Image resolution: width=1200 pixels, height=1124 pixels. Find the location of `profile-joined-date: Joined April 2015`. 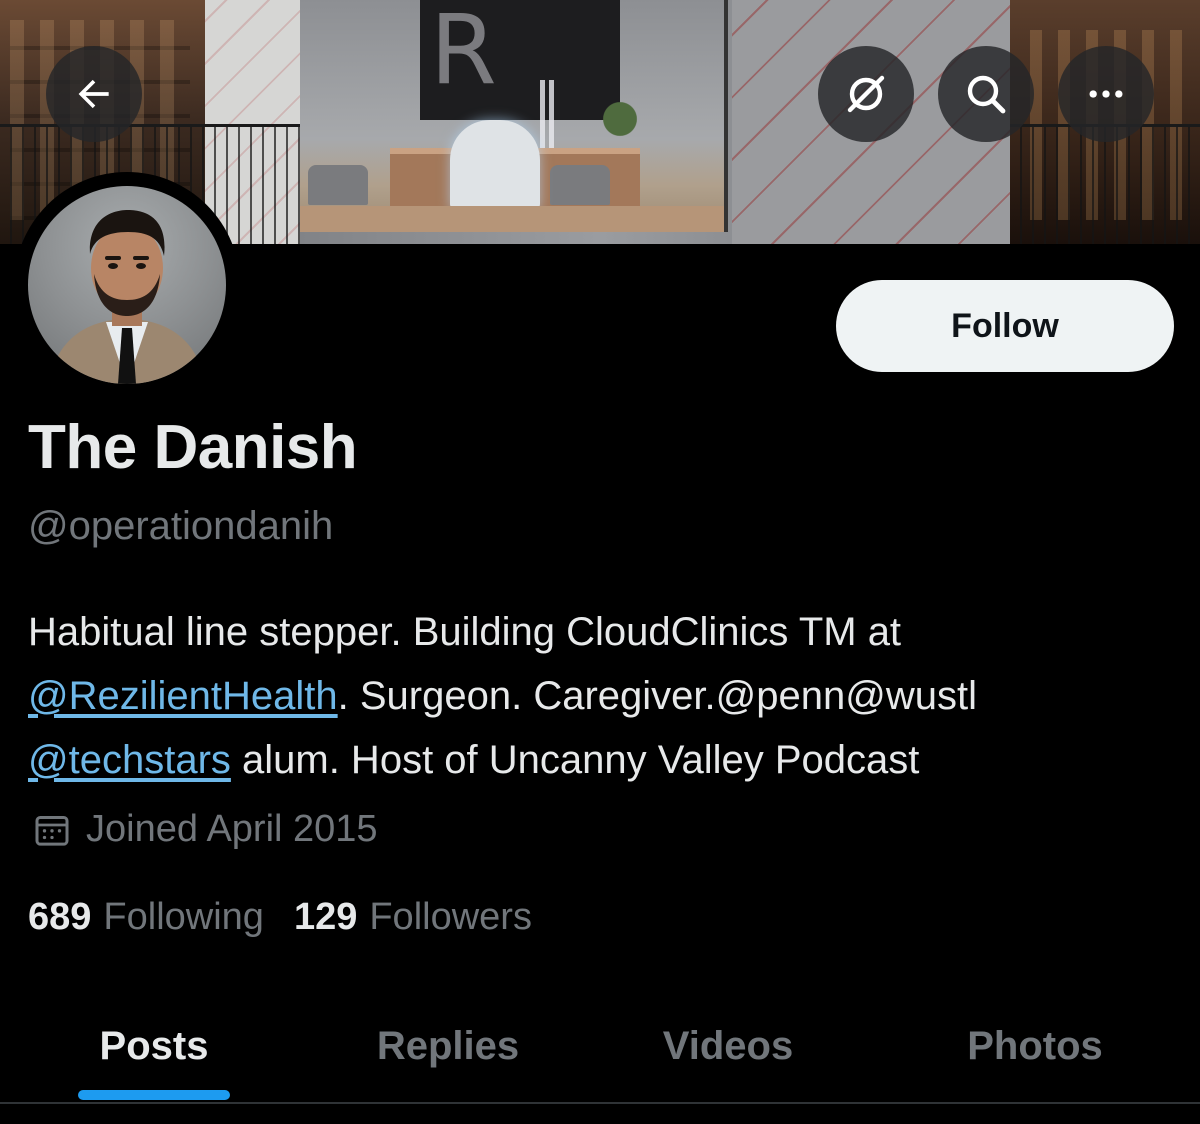

profile-joined-date: Joined April 2015 is located at coordinates (205, 829).